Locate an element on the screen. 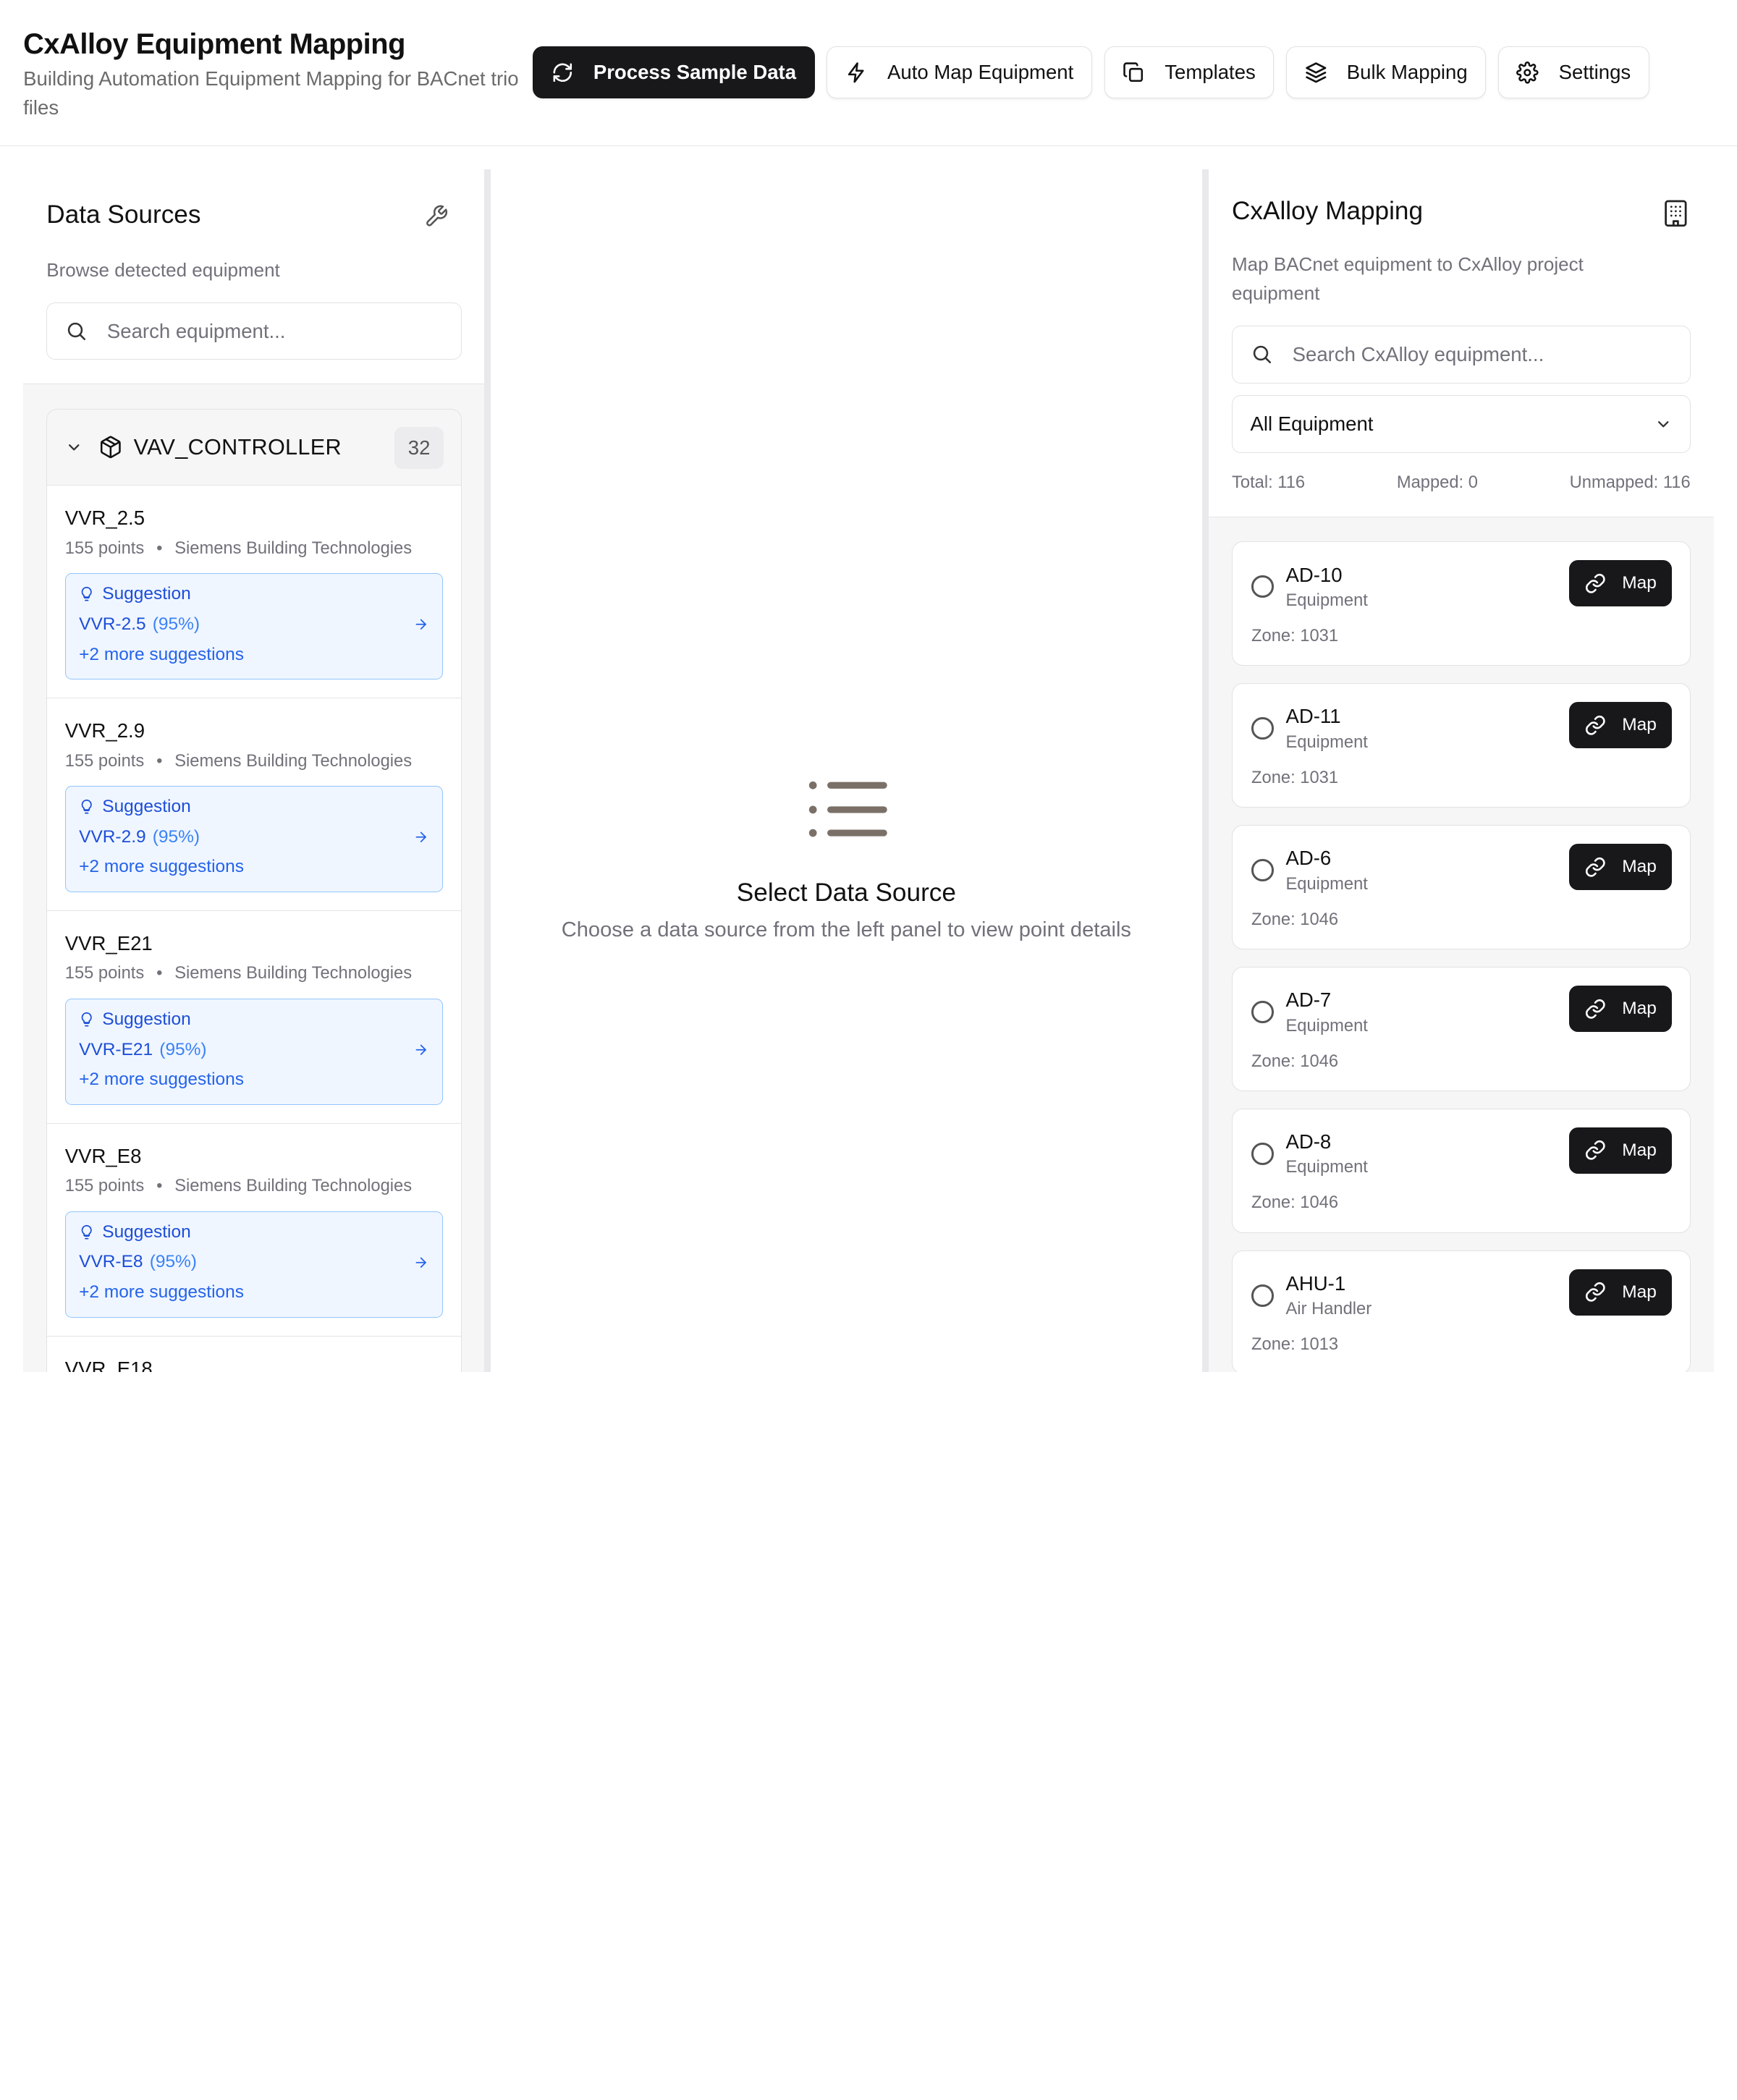 The width and height of the screenshot is (1737, 2100). suggestion-match: VVR-E21 (95%) is located at coordinates (253, 1050).